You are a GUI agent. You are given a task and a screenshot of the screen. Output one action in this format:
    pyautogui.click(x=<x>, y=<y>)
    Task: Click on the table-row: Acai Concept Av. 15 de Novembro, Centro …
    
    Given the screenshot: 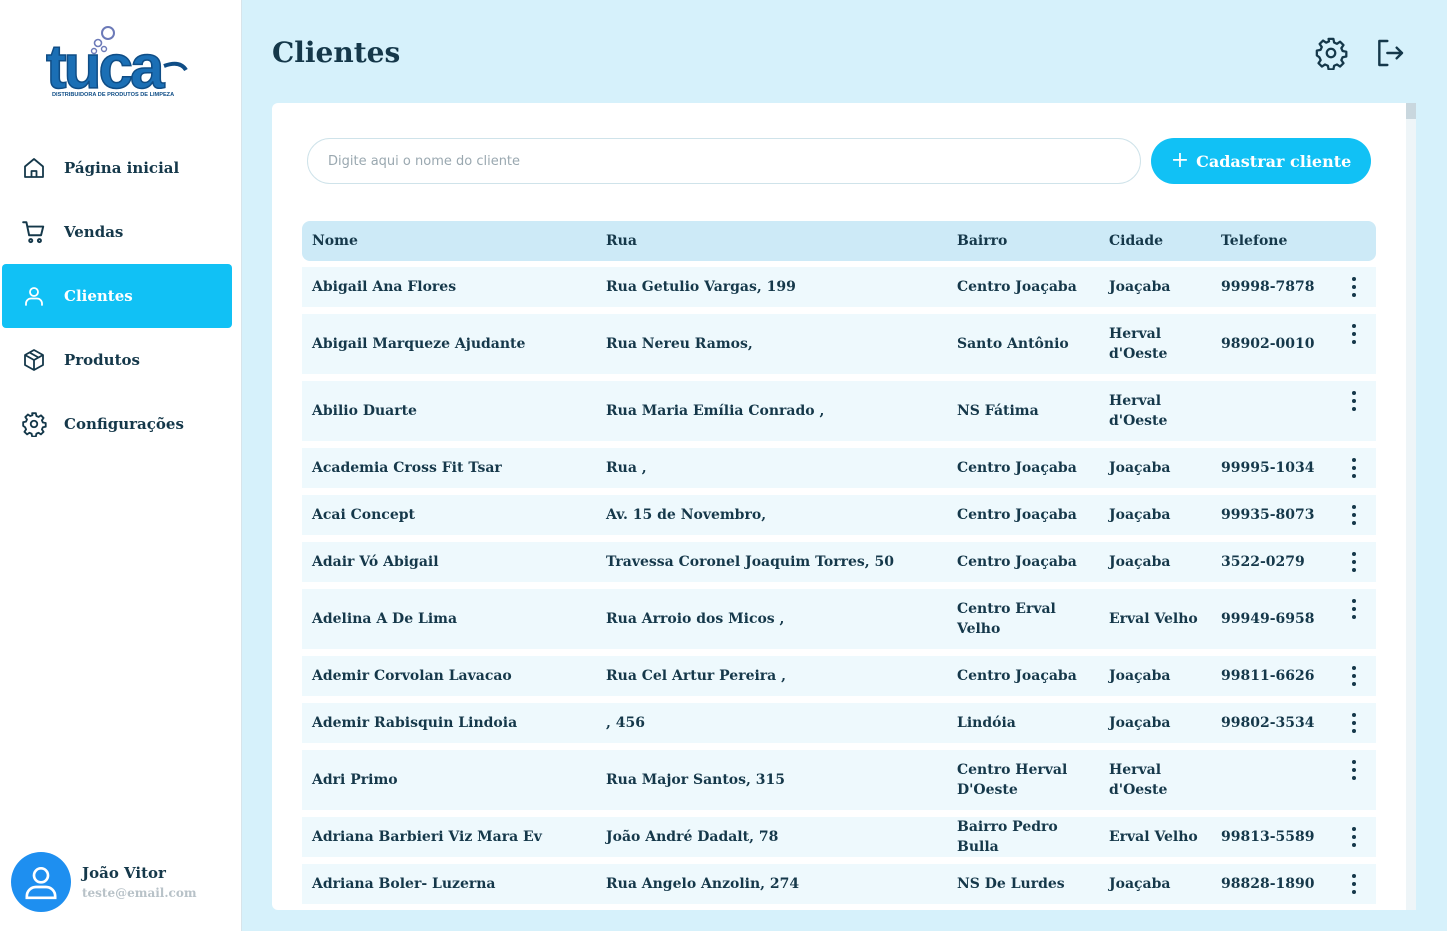 What is the action you would take?
    pyautogui.click(x=839, y=515)
    